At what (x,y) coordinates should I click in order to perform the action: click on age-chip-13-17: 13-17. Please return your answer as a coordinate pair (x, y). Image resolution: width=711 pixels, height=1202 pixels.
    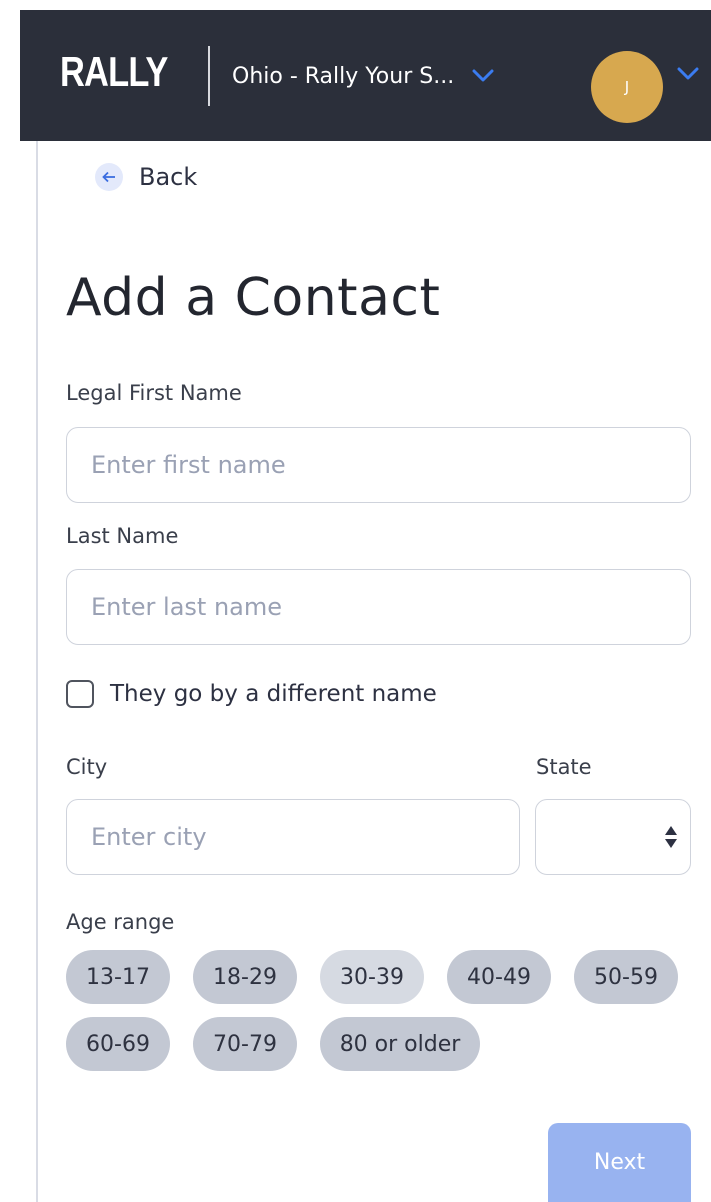
    Looking at the image, I should click on (118, 977).